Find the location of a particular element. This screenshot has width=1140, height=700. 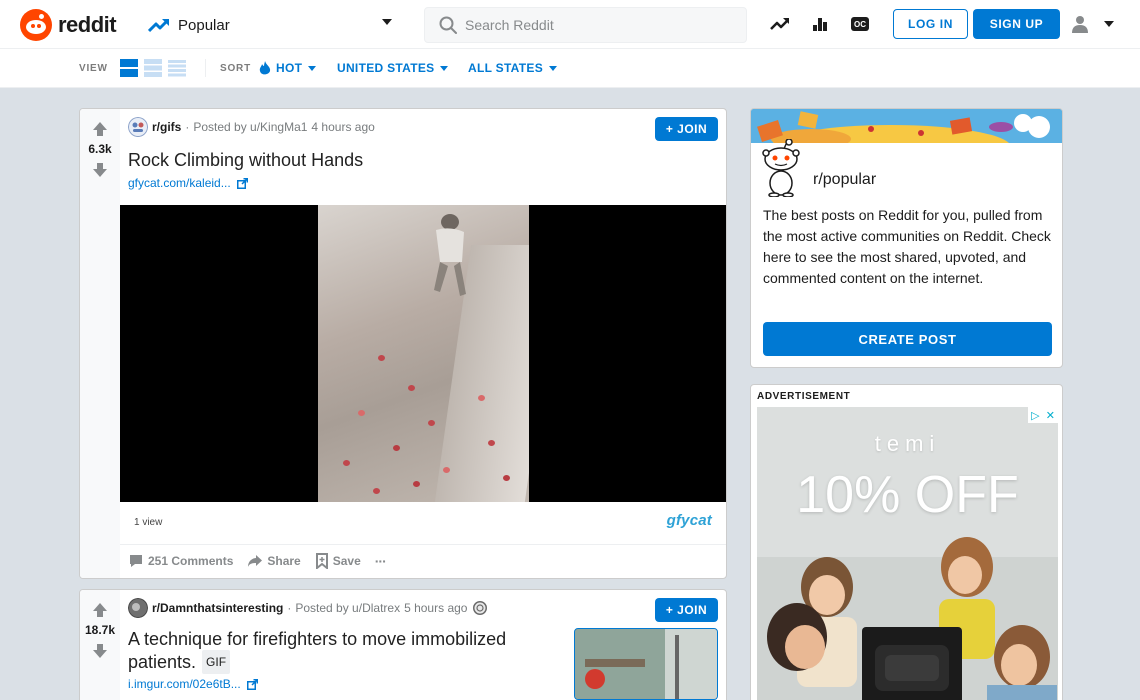

post-actions: 251 Comments Share Save ··· is located at coordinates (264, 561).